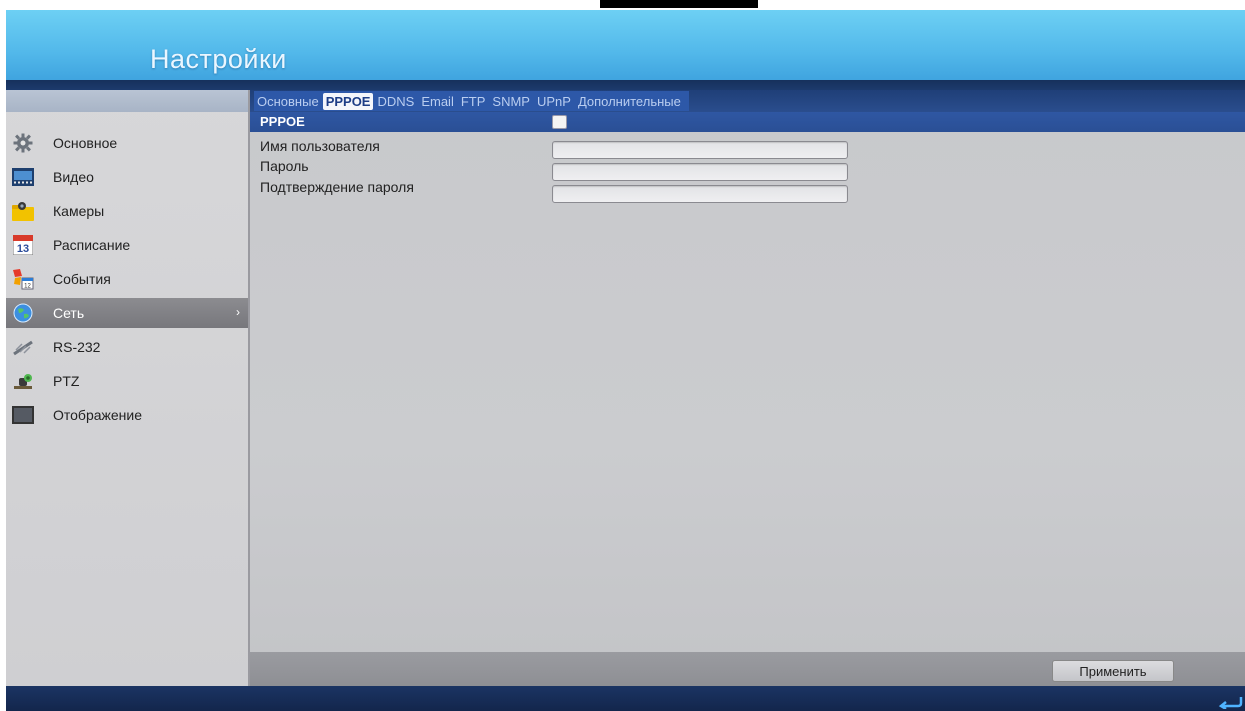 The height and width of the screenshot is (711, 1245). What do you see at coordinates (98, 415) in the screenshot?
I see `sidebar-item-label: Отображение` at bounding box center [98, 415].